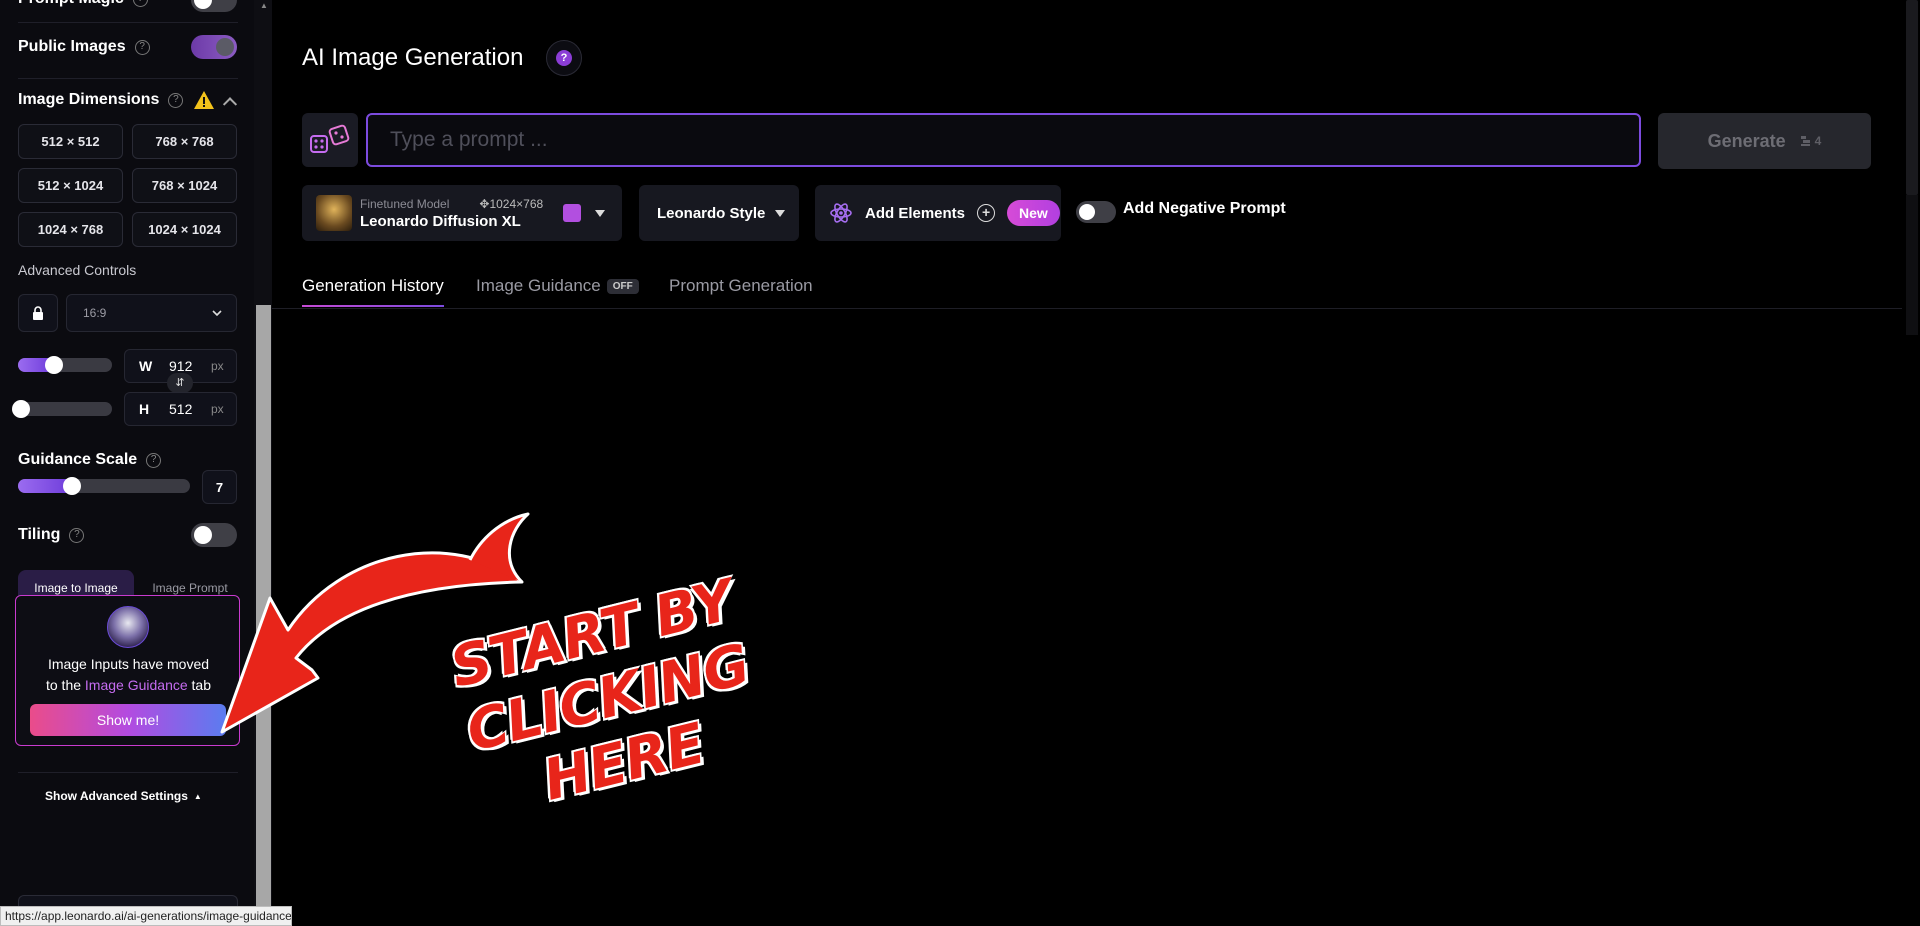 The image size is (1920, 926). I want to click on prompt-input, so click(1003, 140).